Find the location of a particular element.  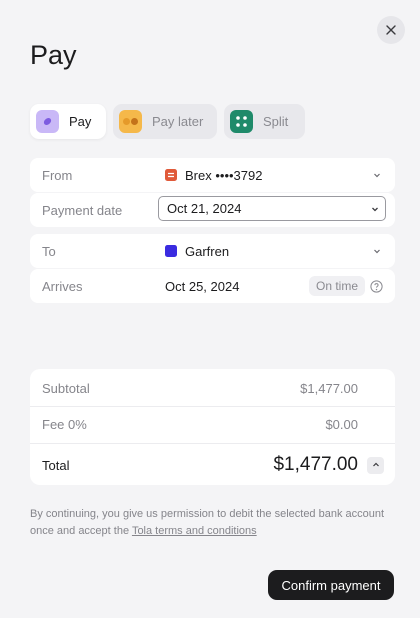

chevron-up-icon is located at coordinates (375, 464).